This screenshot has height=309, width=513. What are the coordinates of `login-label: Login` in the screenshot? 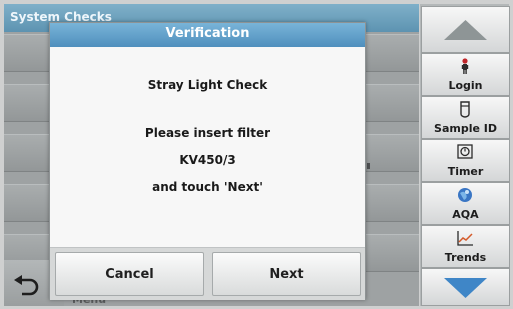 It's located at (465, 85).